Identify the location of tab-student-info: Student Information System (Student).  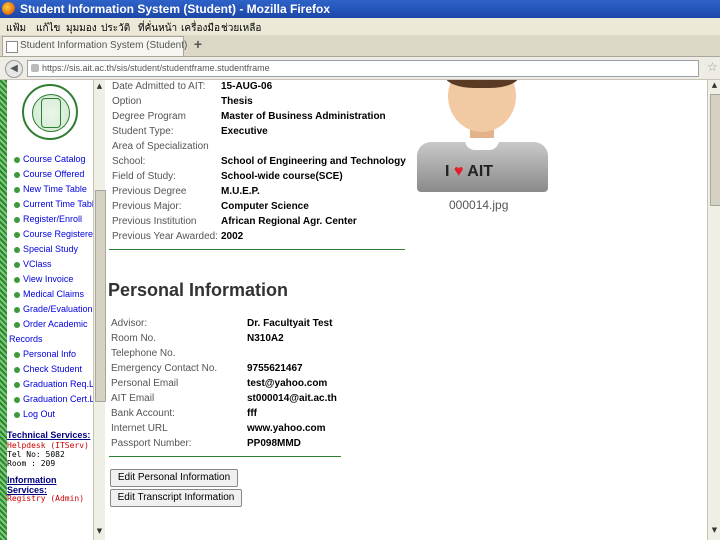
(95, 46).